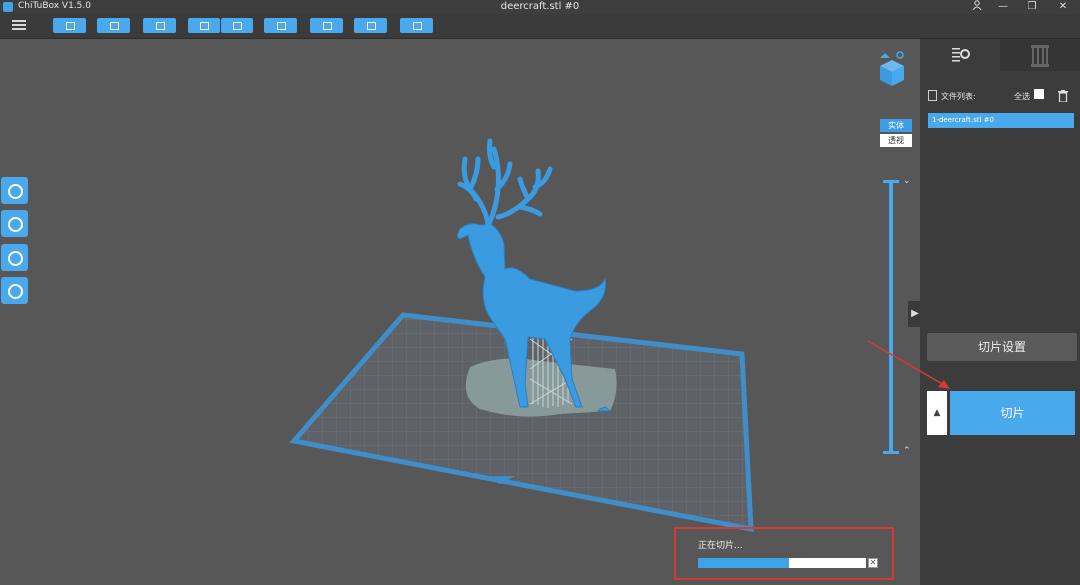 The height and width of the screenshot is (585, 1080). Describe the element at coordinates (1012, 413) in the screenshot. I see `slice-button: 切片` at that location.